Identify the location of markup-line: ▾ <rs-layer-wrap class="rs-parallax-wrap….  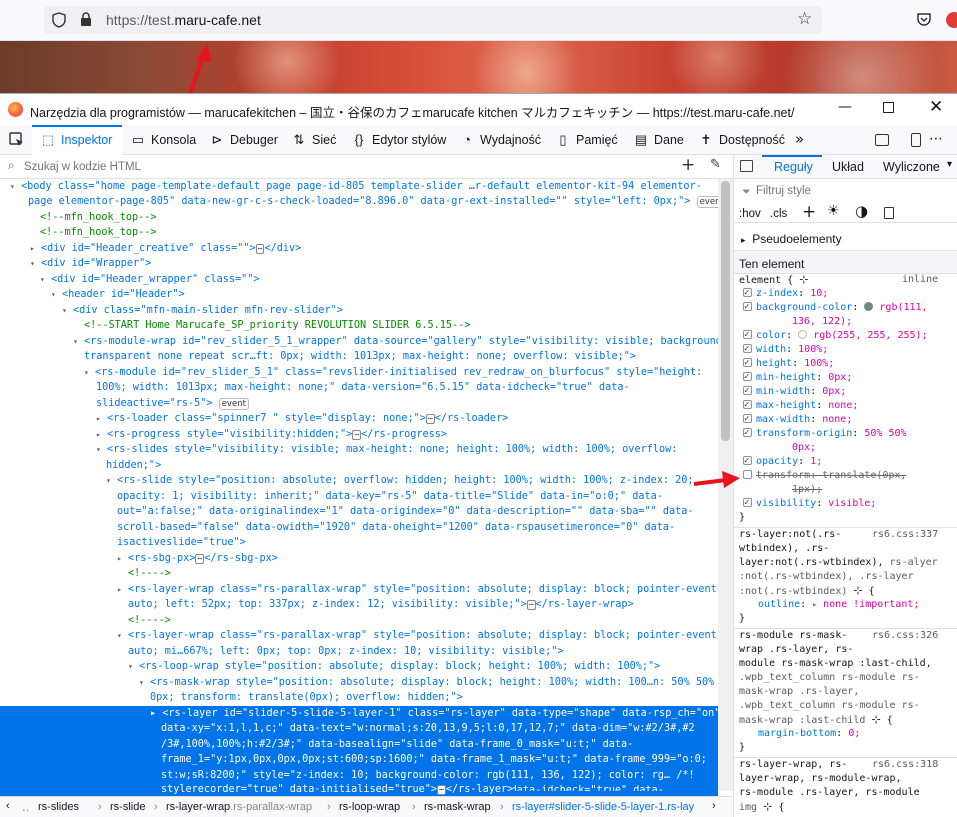
(417, 636).